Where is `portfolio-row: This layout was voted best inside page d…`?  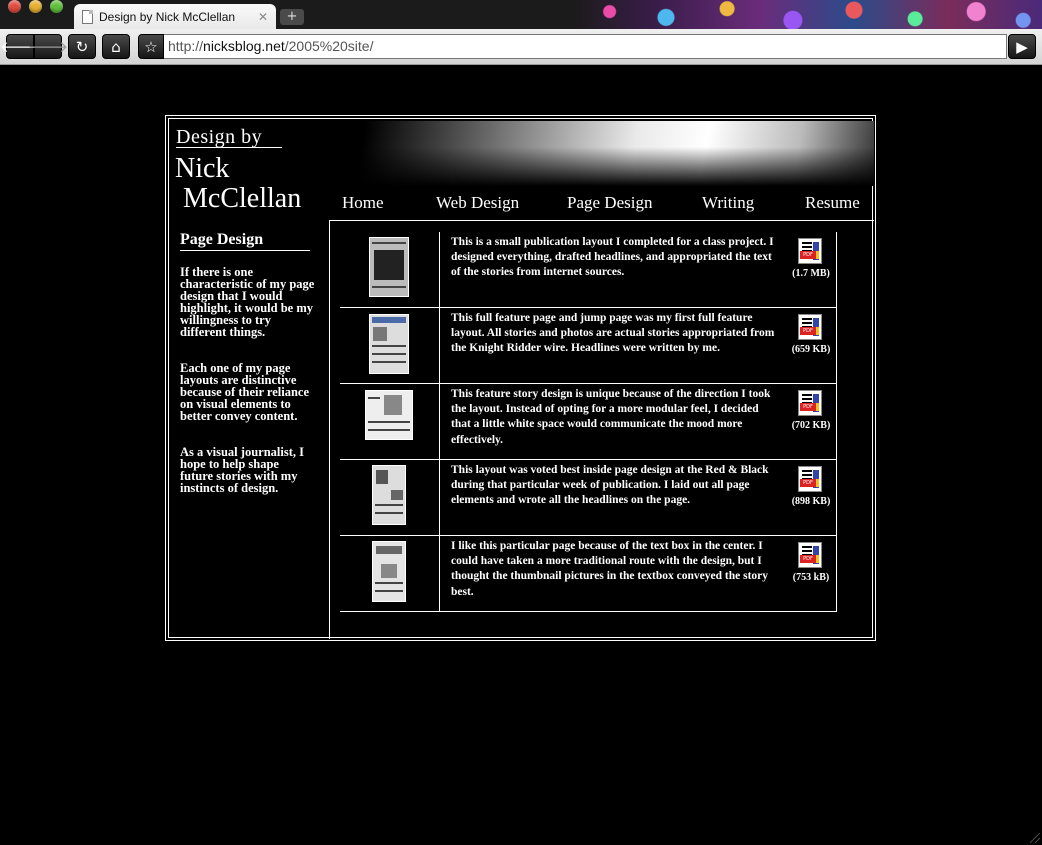
portfolio-row: This layout was voted best inside page d… is located at coordinates (588, 498).